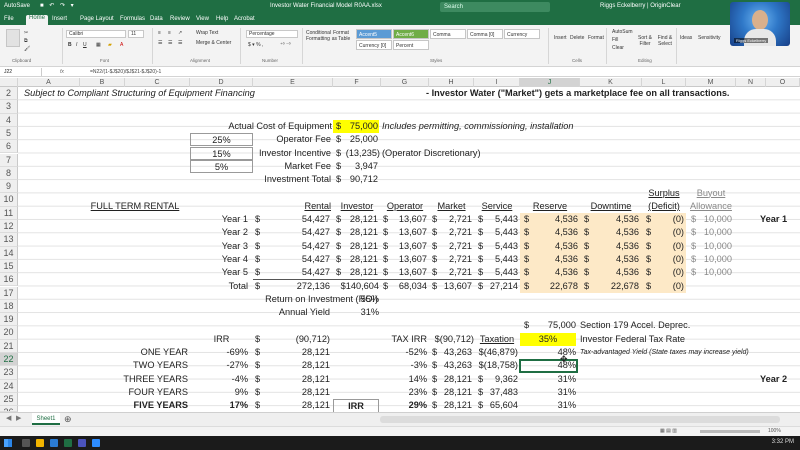 Image resolution: width=800 pixels, height=450 pixels. Describe the element at coordinates (221, 82) in the screenshot. I see `col-header-d: D` at that location.